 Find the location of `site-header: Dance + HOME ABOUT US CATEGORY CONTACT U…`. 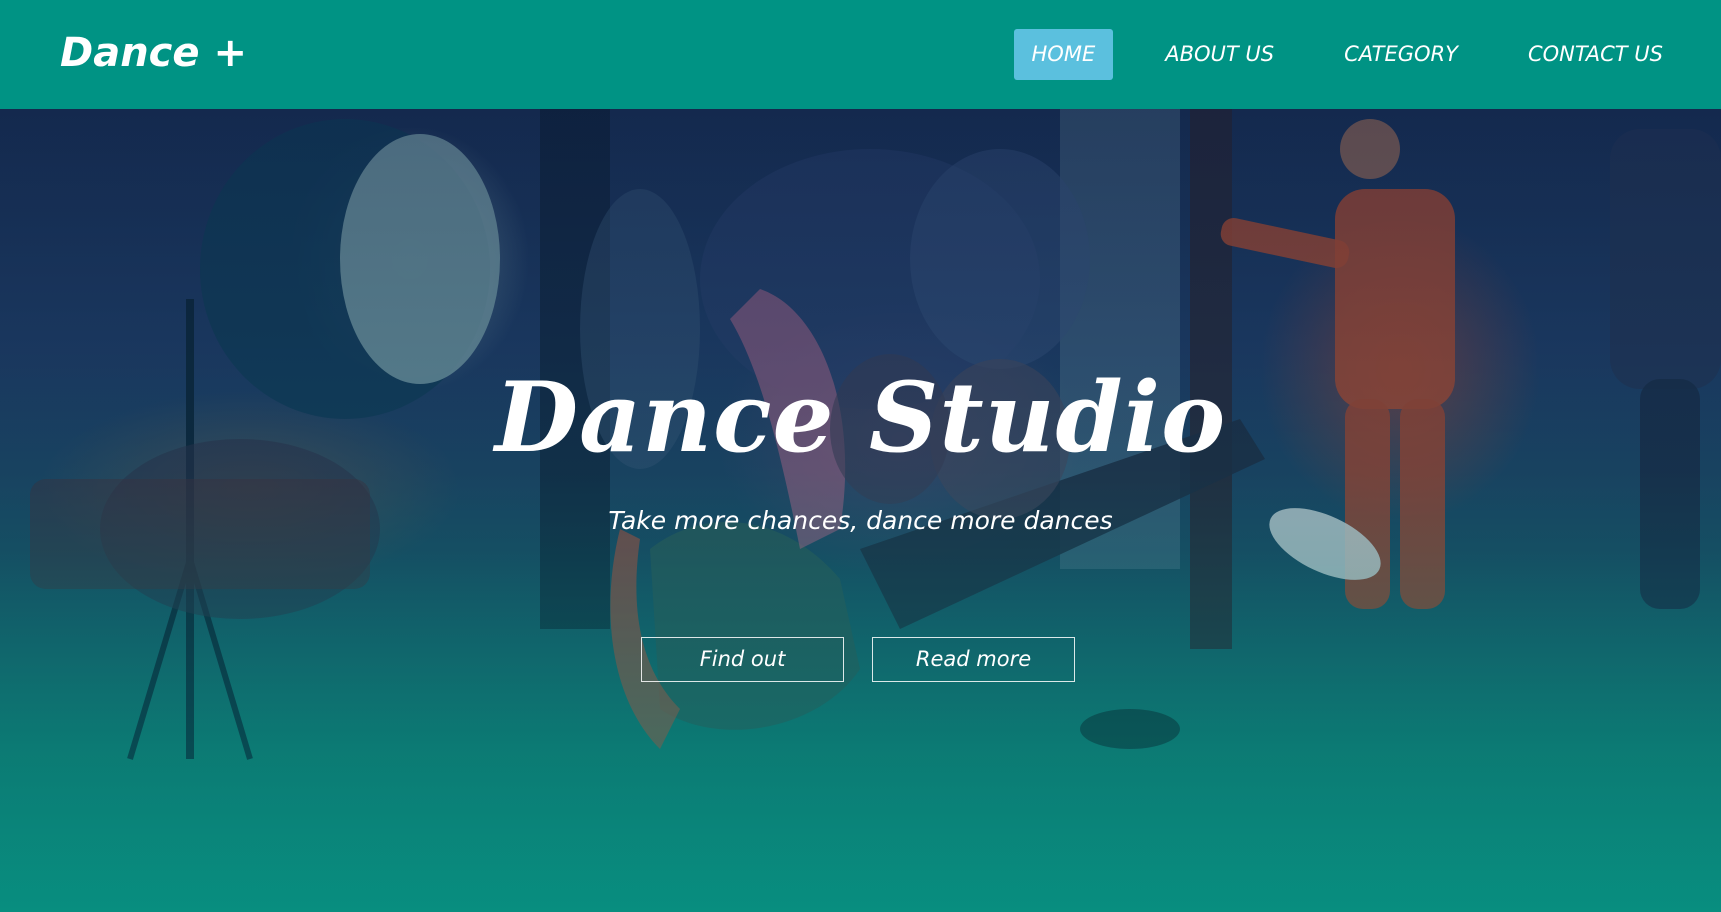

site-header: Dance + HOME ABOUT US CATEGORY CONTACT U… is located at coordinates (860, 54).